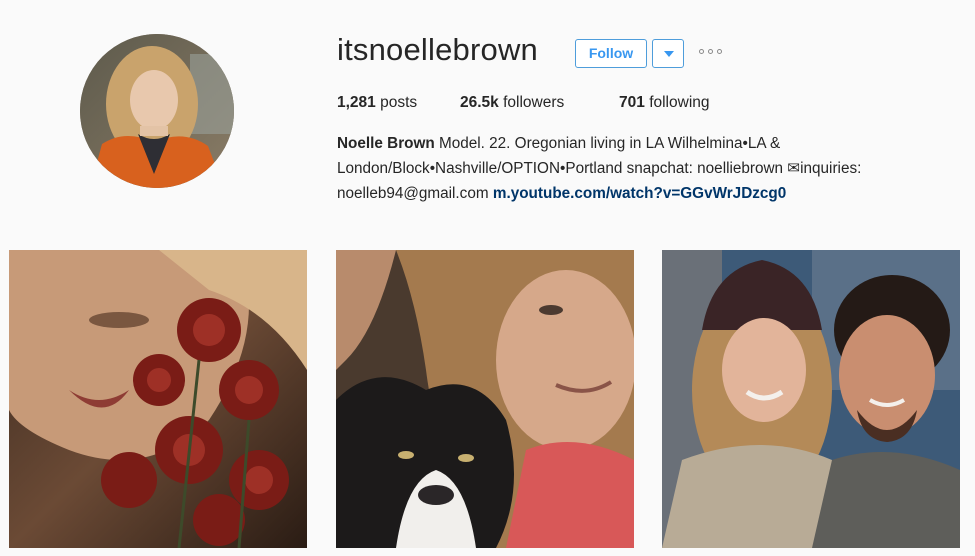 The height and width of the screenshot is (556, 975). I want to click on following-label: following, so click(679, 102).